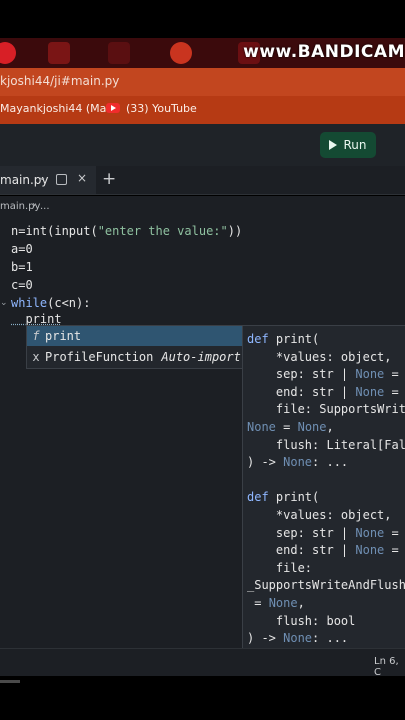  I want to click on tab-main-py: main.py ⌄ ×, so click(48, 180).